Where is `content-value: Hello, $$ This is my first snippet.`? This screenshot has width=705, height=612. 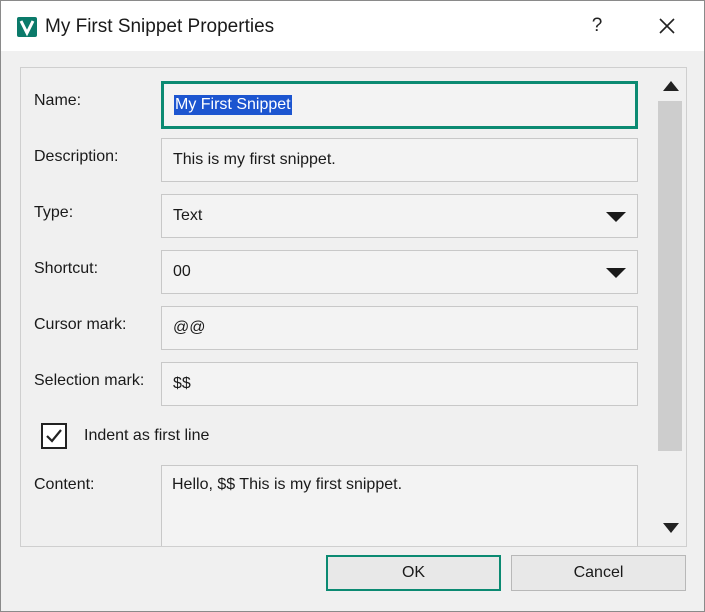
content-value: Hello, $$ This is my first snippet. is located at coordinates (287, 484).